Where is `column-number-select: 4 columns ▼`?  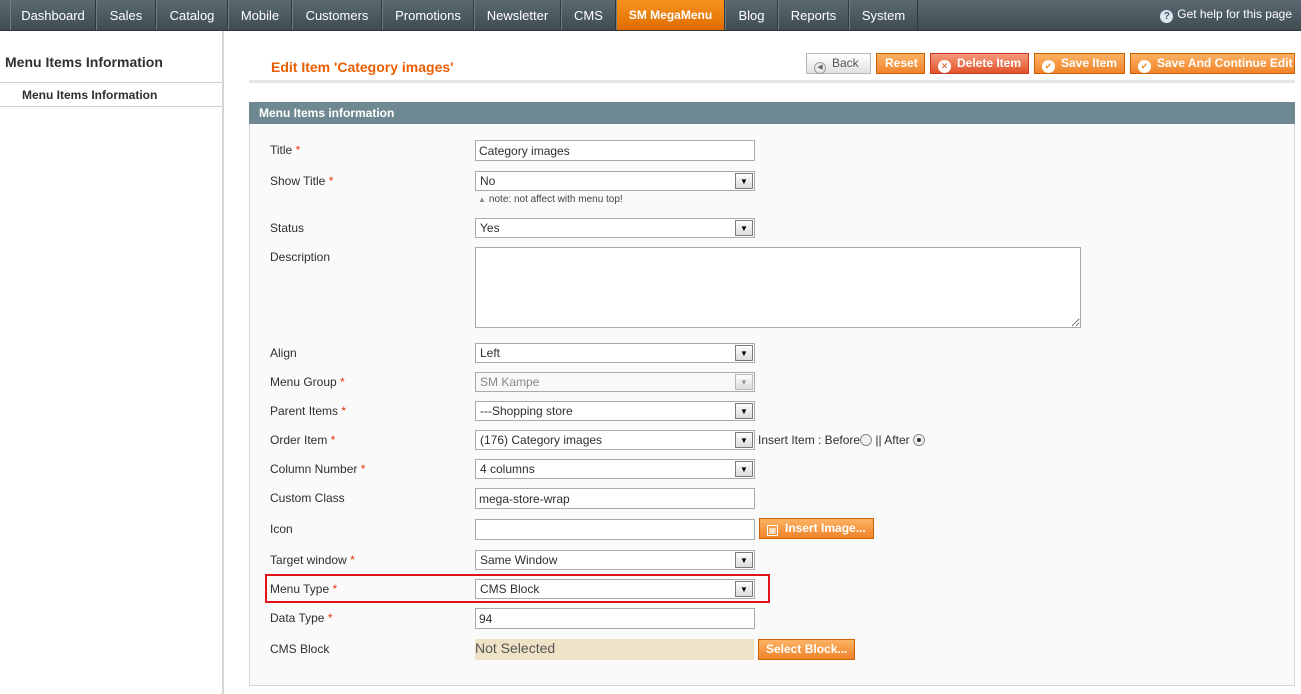 column-number-select: 4 columns ▼ is located at coordinates (615, 469).